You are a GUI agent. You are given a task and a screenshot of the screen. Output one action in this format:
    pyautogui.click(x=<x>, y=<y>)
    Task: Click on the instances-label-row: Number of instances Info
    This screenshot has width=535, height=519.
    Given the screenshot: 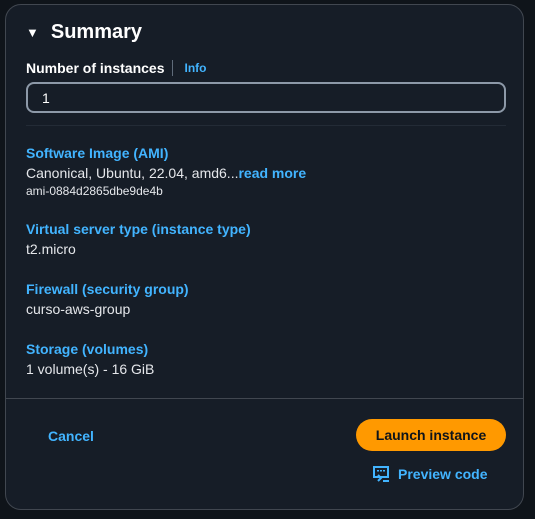 What is the action you would take?
    pyautogui.click(x=116, y=68)
    